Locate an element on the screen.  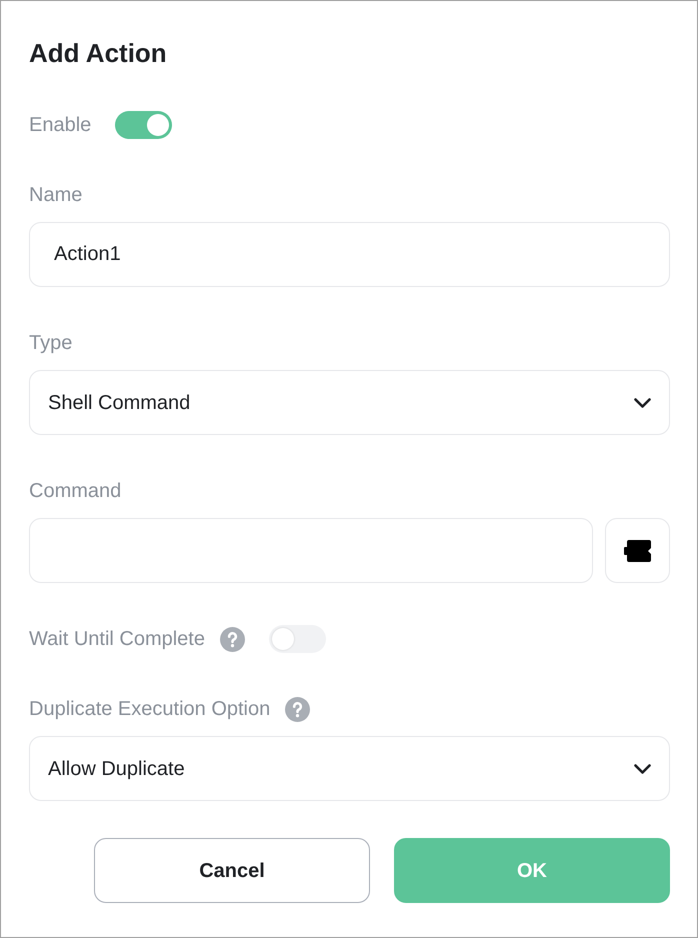
text-field is located at coordinates (311, 550).